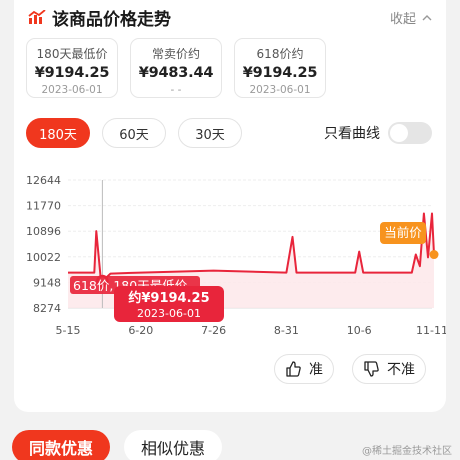 This screenshot has height=460, width=460. What do you see at coordinates (402, 19) in the screenshot?
I see `collapse-label: 收起` at bounding box center [402, 19].